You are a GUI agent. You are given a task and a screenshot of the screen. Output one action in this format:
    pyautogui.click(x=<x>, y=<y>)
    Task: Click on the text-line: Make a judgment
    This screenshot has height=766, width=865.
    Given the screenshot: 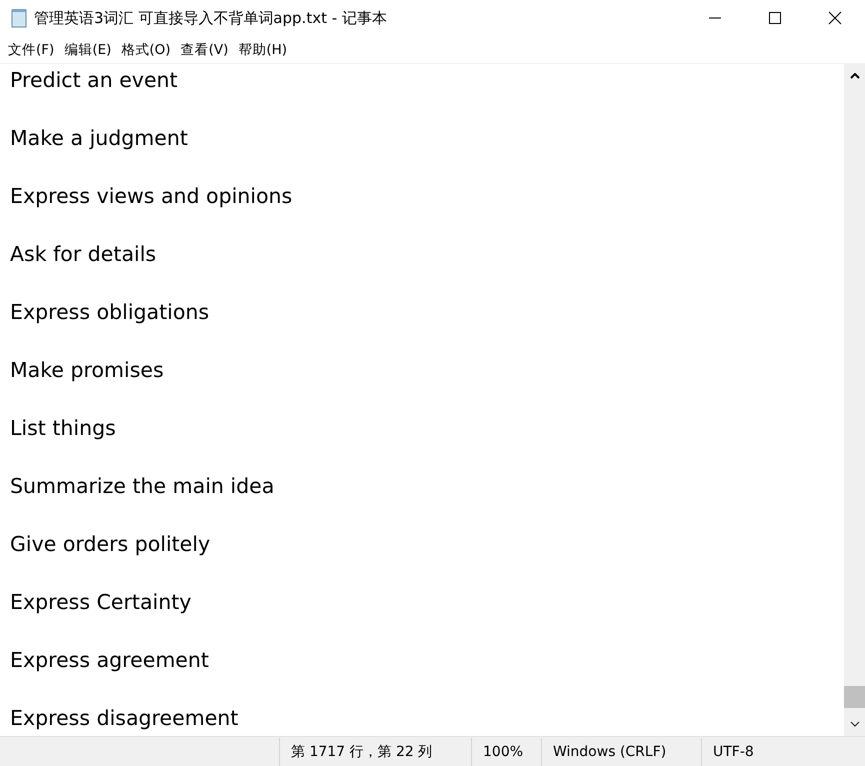 What is the action you would take?
    pyautogui.click(x=99, y=138)
    